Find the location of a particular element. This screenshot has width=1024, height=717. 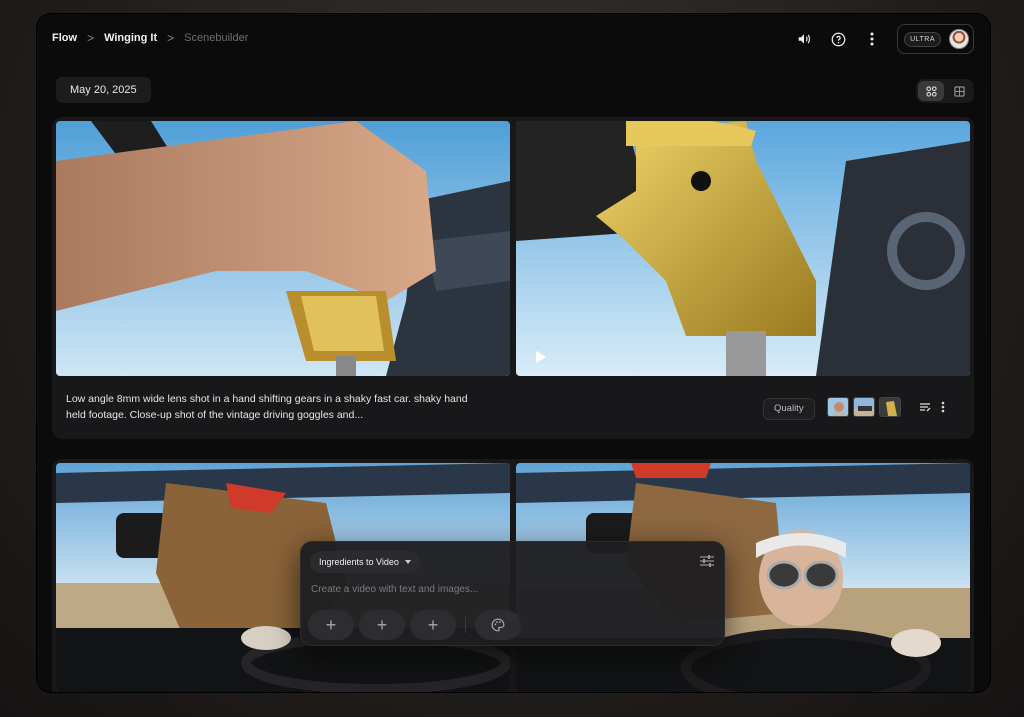

grid-icon is located at coordinates (931, 91).